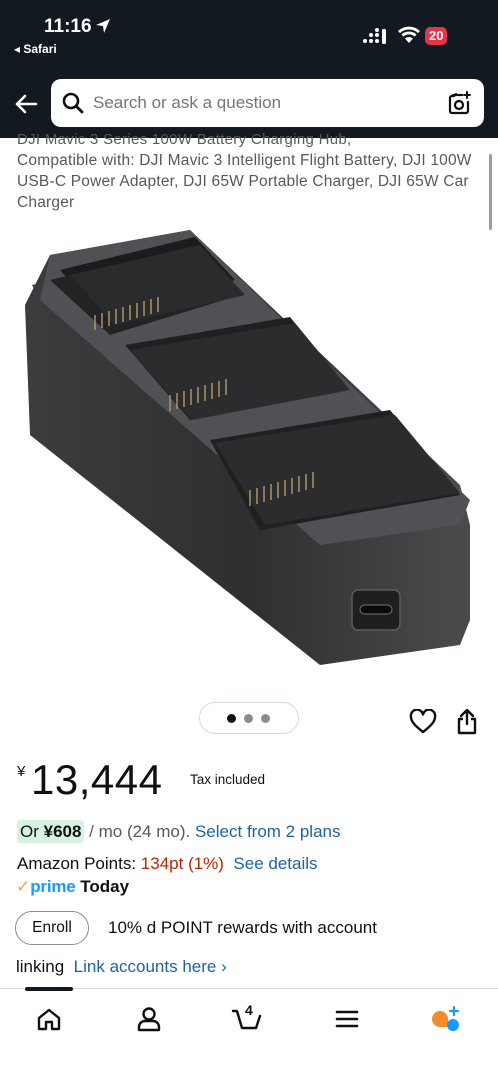 The height and width of the screenshot is (1080, 498). I want to click on prime-delivery: ✓prime Today, so click(72, 887).